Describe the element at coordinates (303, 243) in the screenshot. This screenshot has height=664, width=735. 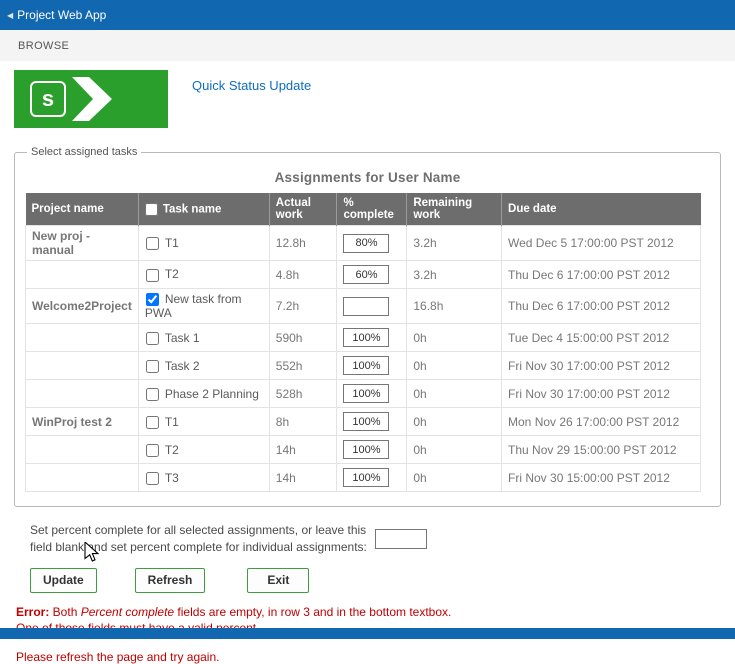
I see `actual-work-cell: 12.8h` at that location.